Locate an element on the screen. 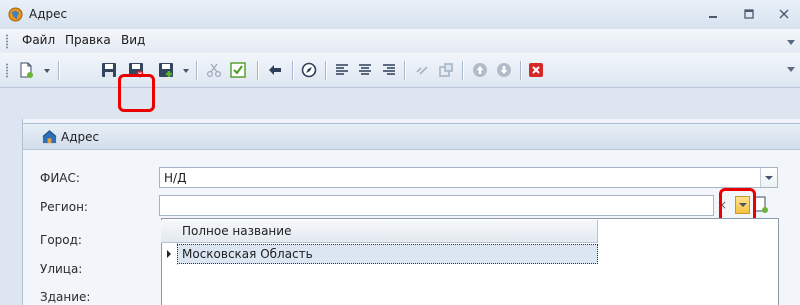 The height and width of the screenshot is (305, 800). compass-icon is located at coordinates (309, 70).